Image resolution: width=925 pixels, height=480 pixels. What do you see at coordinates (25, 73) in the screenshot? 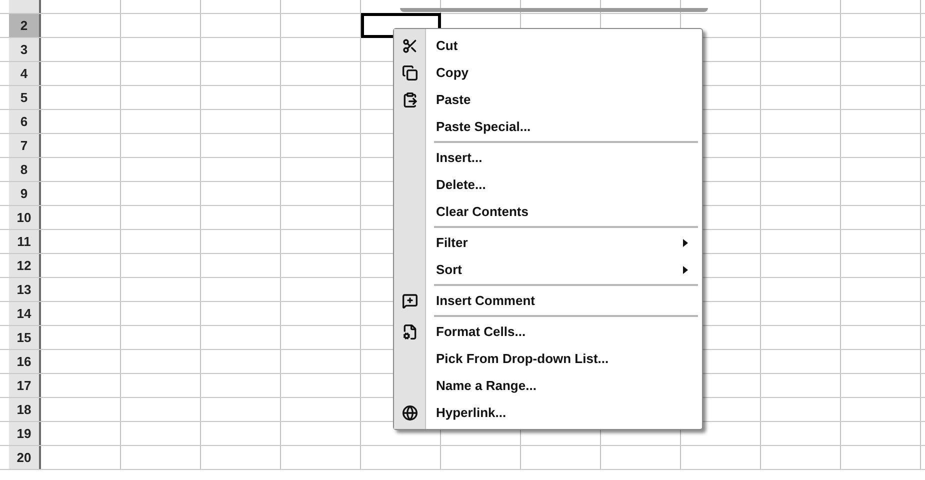
I see `row-header: 4` at bounding box center [25, 73].